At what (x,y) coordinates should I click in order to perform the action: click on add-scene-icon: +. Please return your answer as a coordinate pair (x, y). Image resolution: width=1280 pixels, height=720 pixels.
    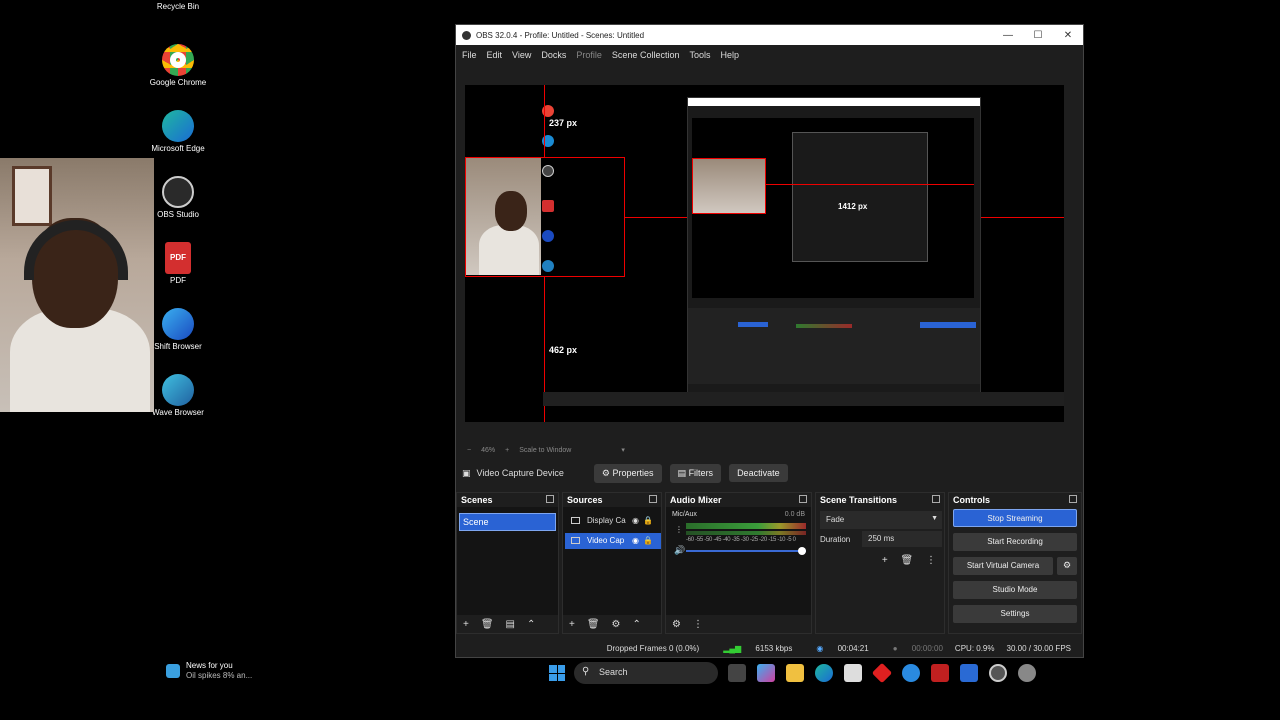
    Looking at the image, I should click on (466, 624).